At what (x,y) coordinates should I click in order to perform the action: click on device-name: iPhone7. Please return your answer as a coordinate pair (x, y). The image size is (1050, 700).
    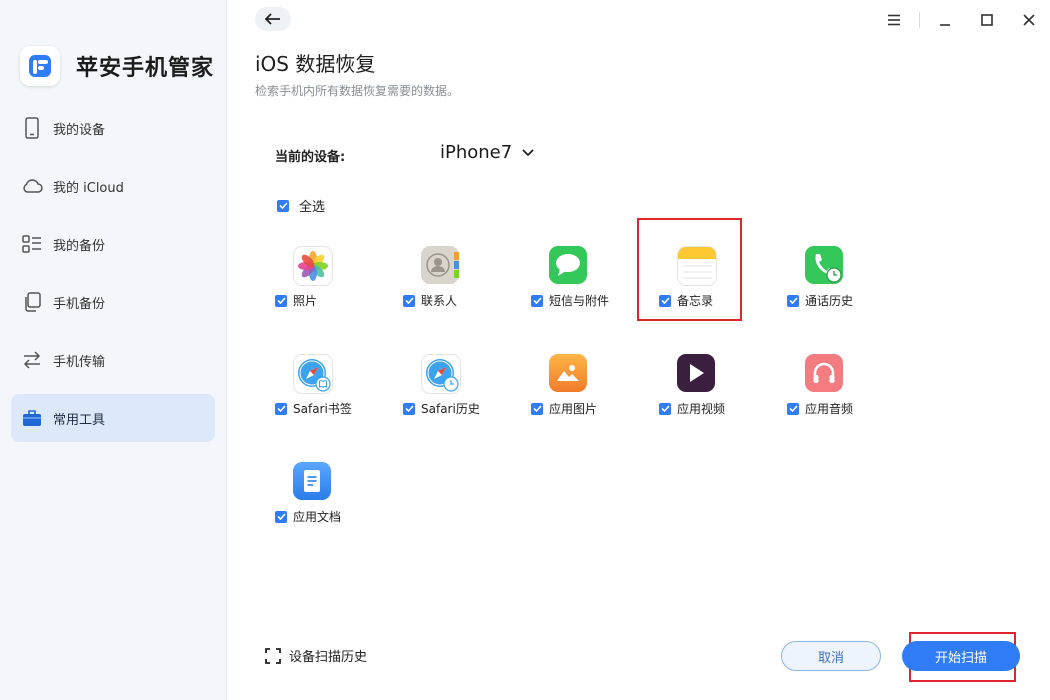
    Looking at the image, I should click on (476, 152).